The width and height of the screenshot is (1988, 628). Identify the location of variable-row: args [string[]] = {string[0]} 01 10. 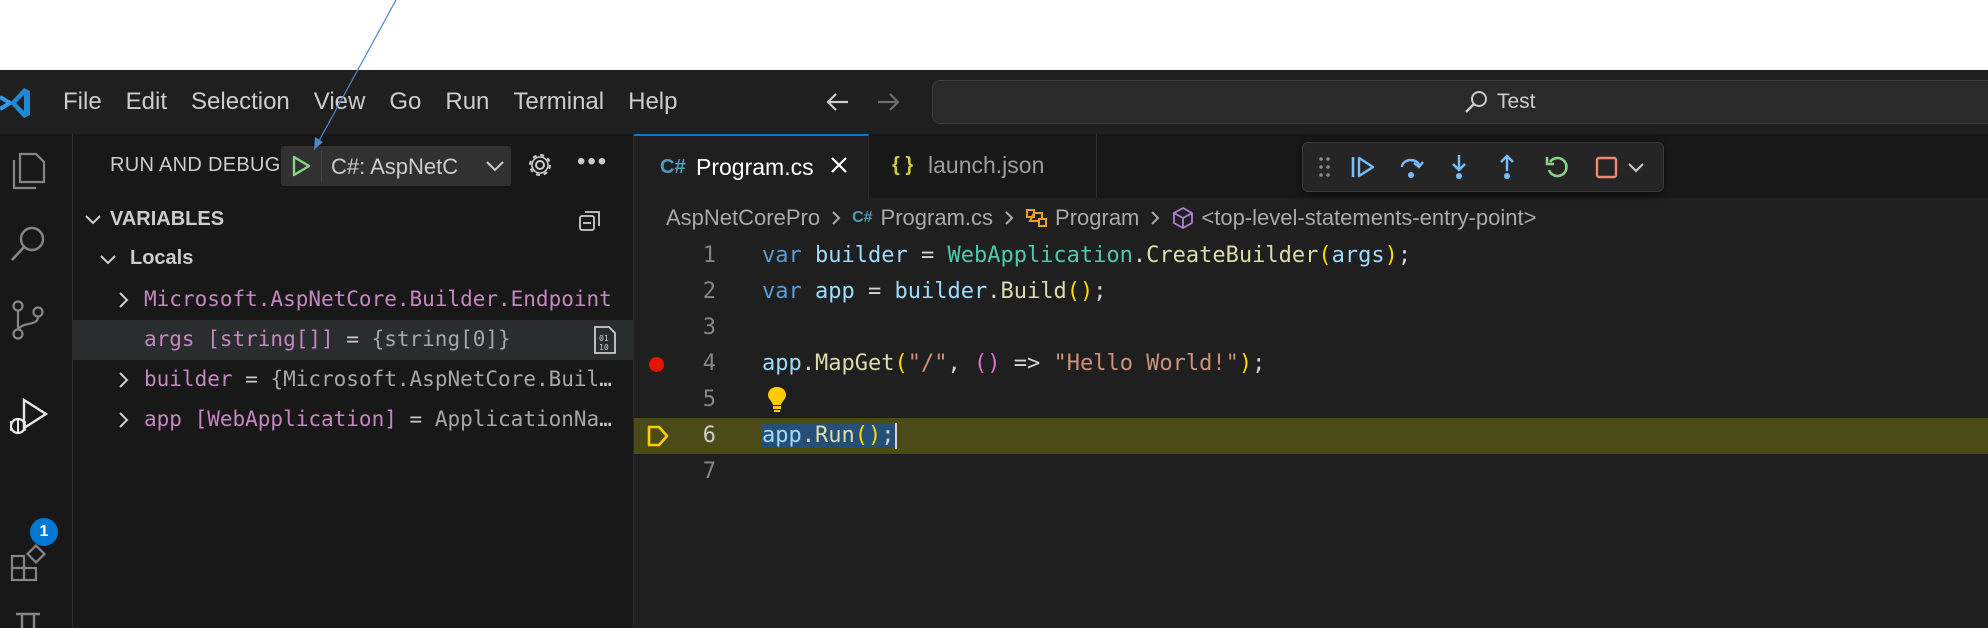
(353, 340).